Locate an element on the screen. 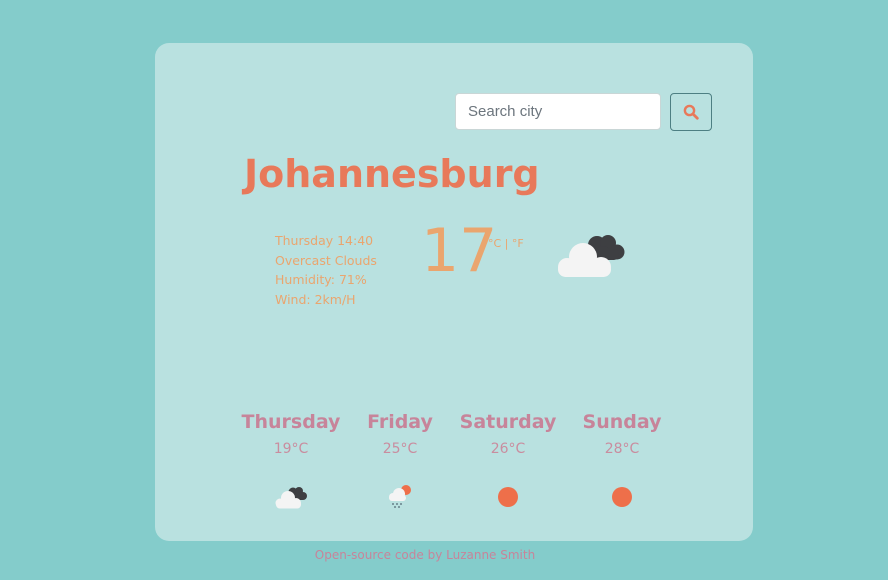 The width and height of the screenshot is (888, 580). forecast-day-temp: 26°C is located at coordinates (508, 449).